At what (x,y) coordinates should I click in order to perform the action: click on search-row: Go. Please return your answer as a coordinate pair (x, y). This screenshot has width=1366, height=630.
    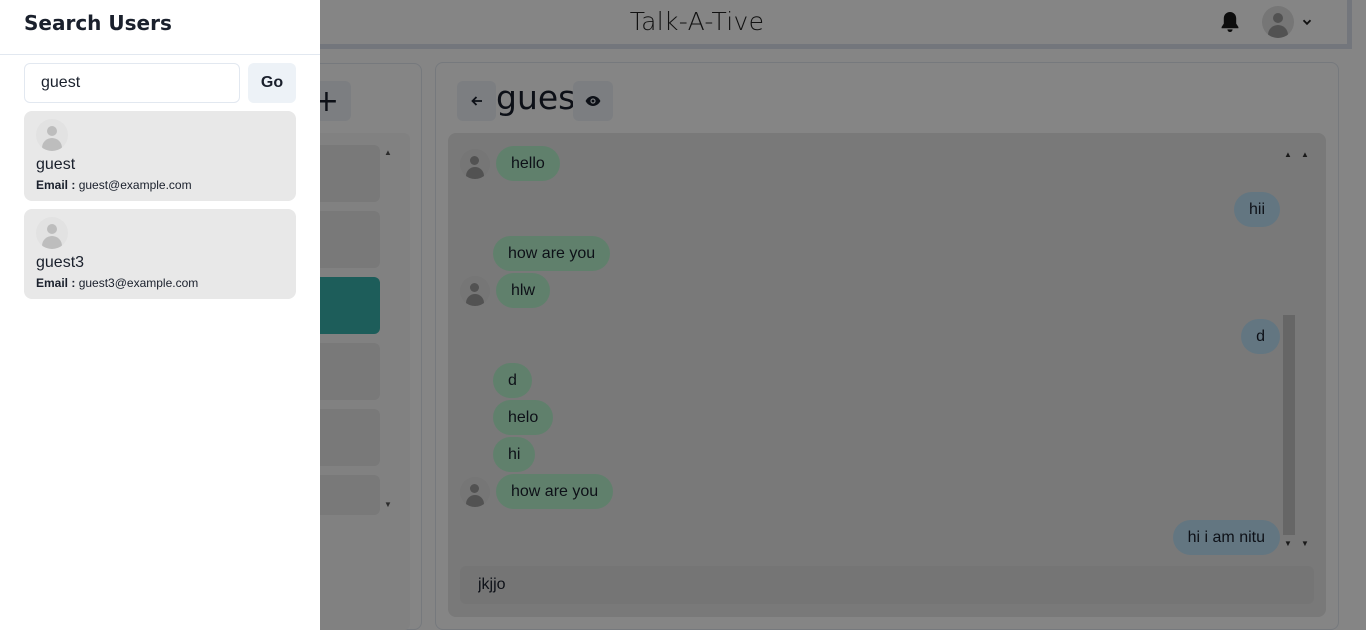
    Looking at the image, I should click on (160, 83).